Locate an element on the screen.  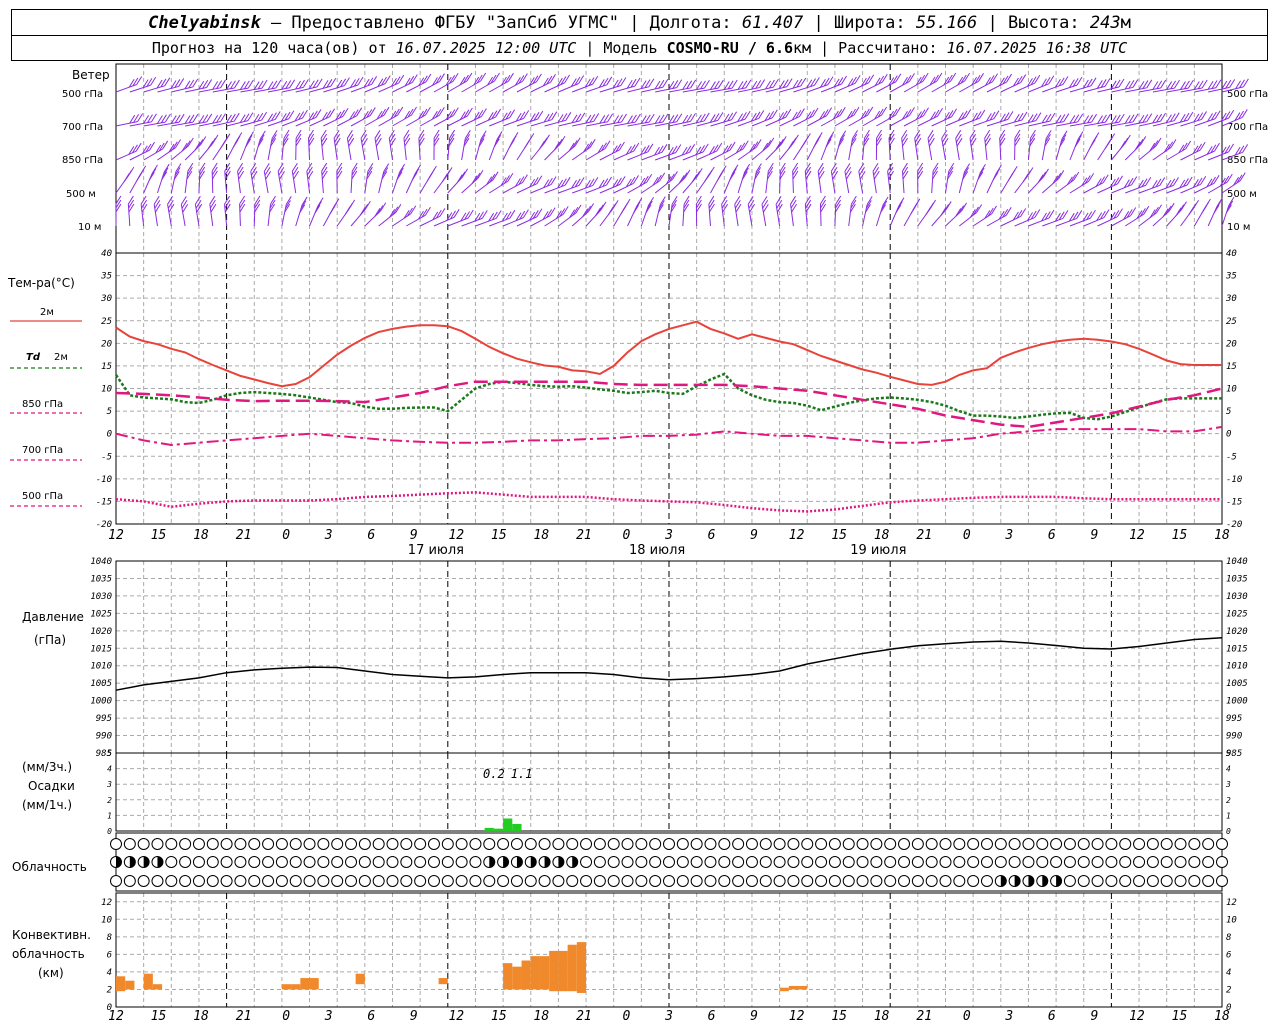
ytick-right-conv: 10 is located at coordinates (1231, 920).